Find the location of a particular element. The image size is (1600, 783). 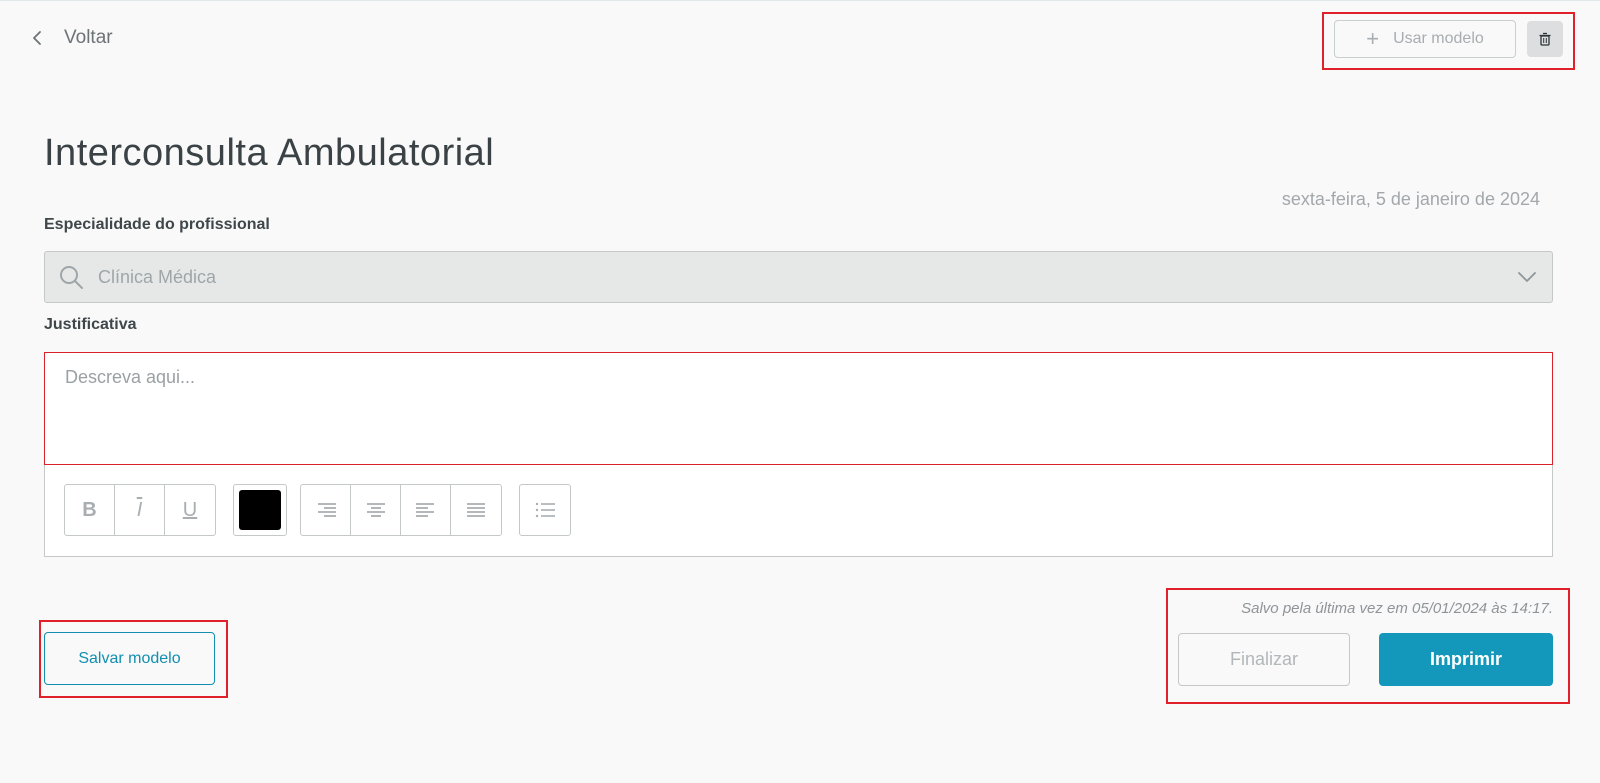

chevron-down-icon is located at coordinates (1527, 277).